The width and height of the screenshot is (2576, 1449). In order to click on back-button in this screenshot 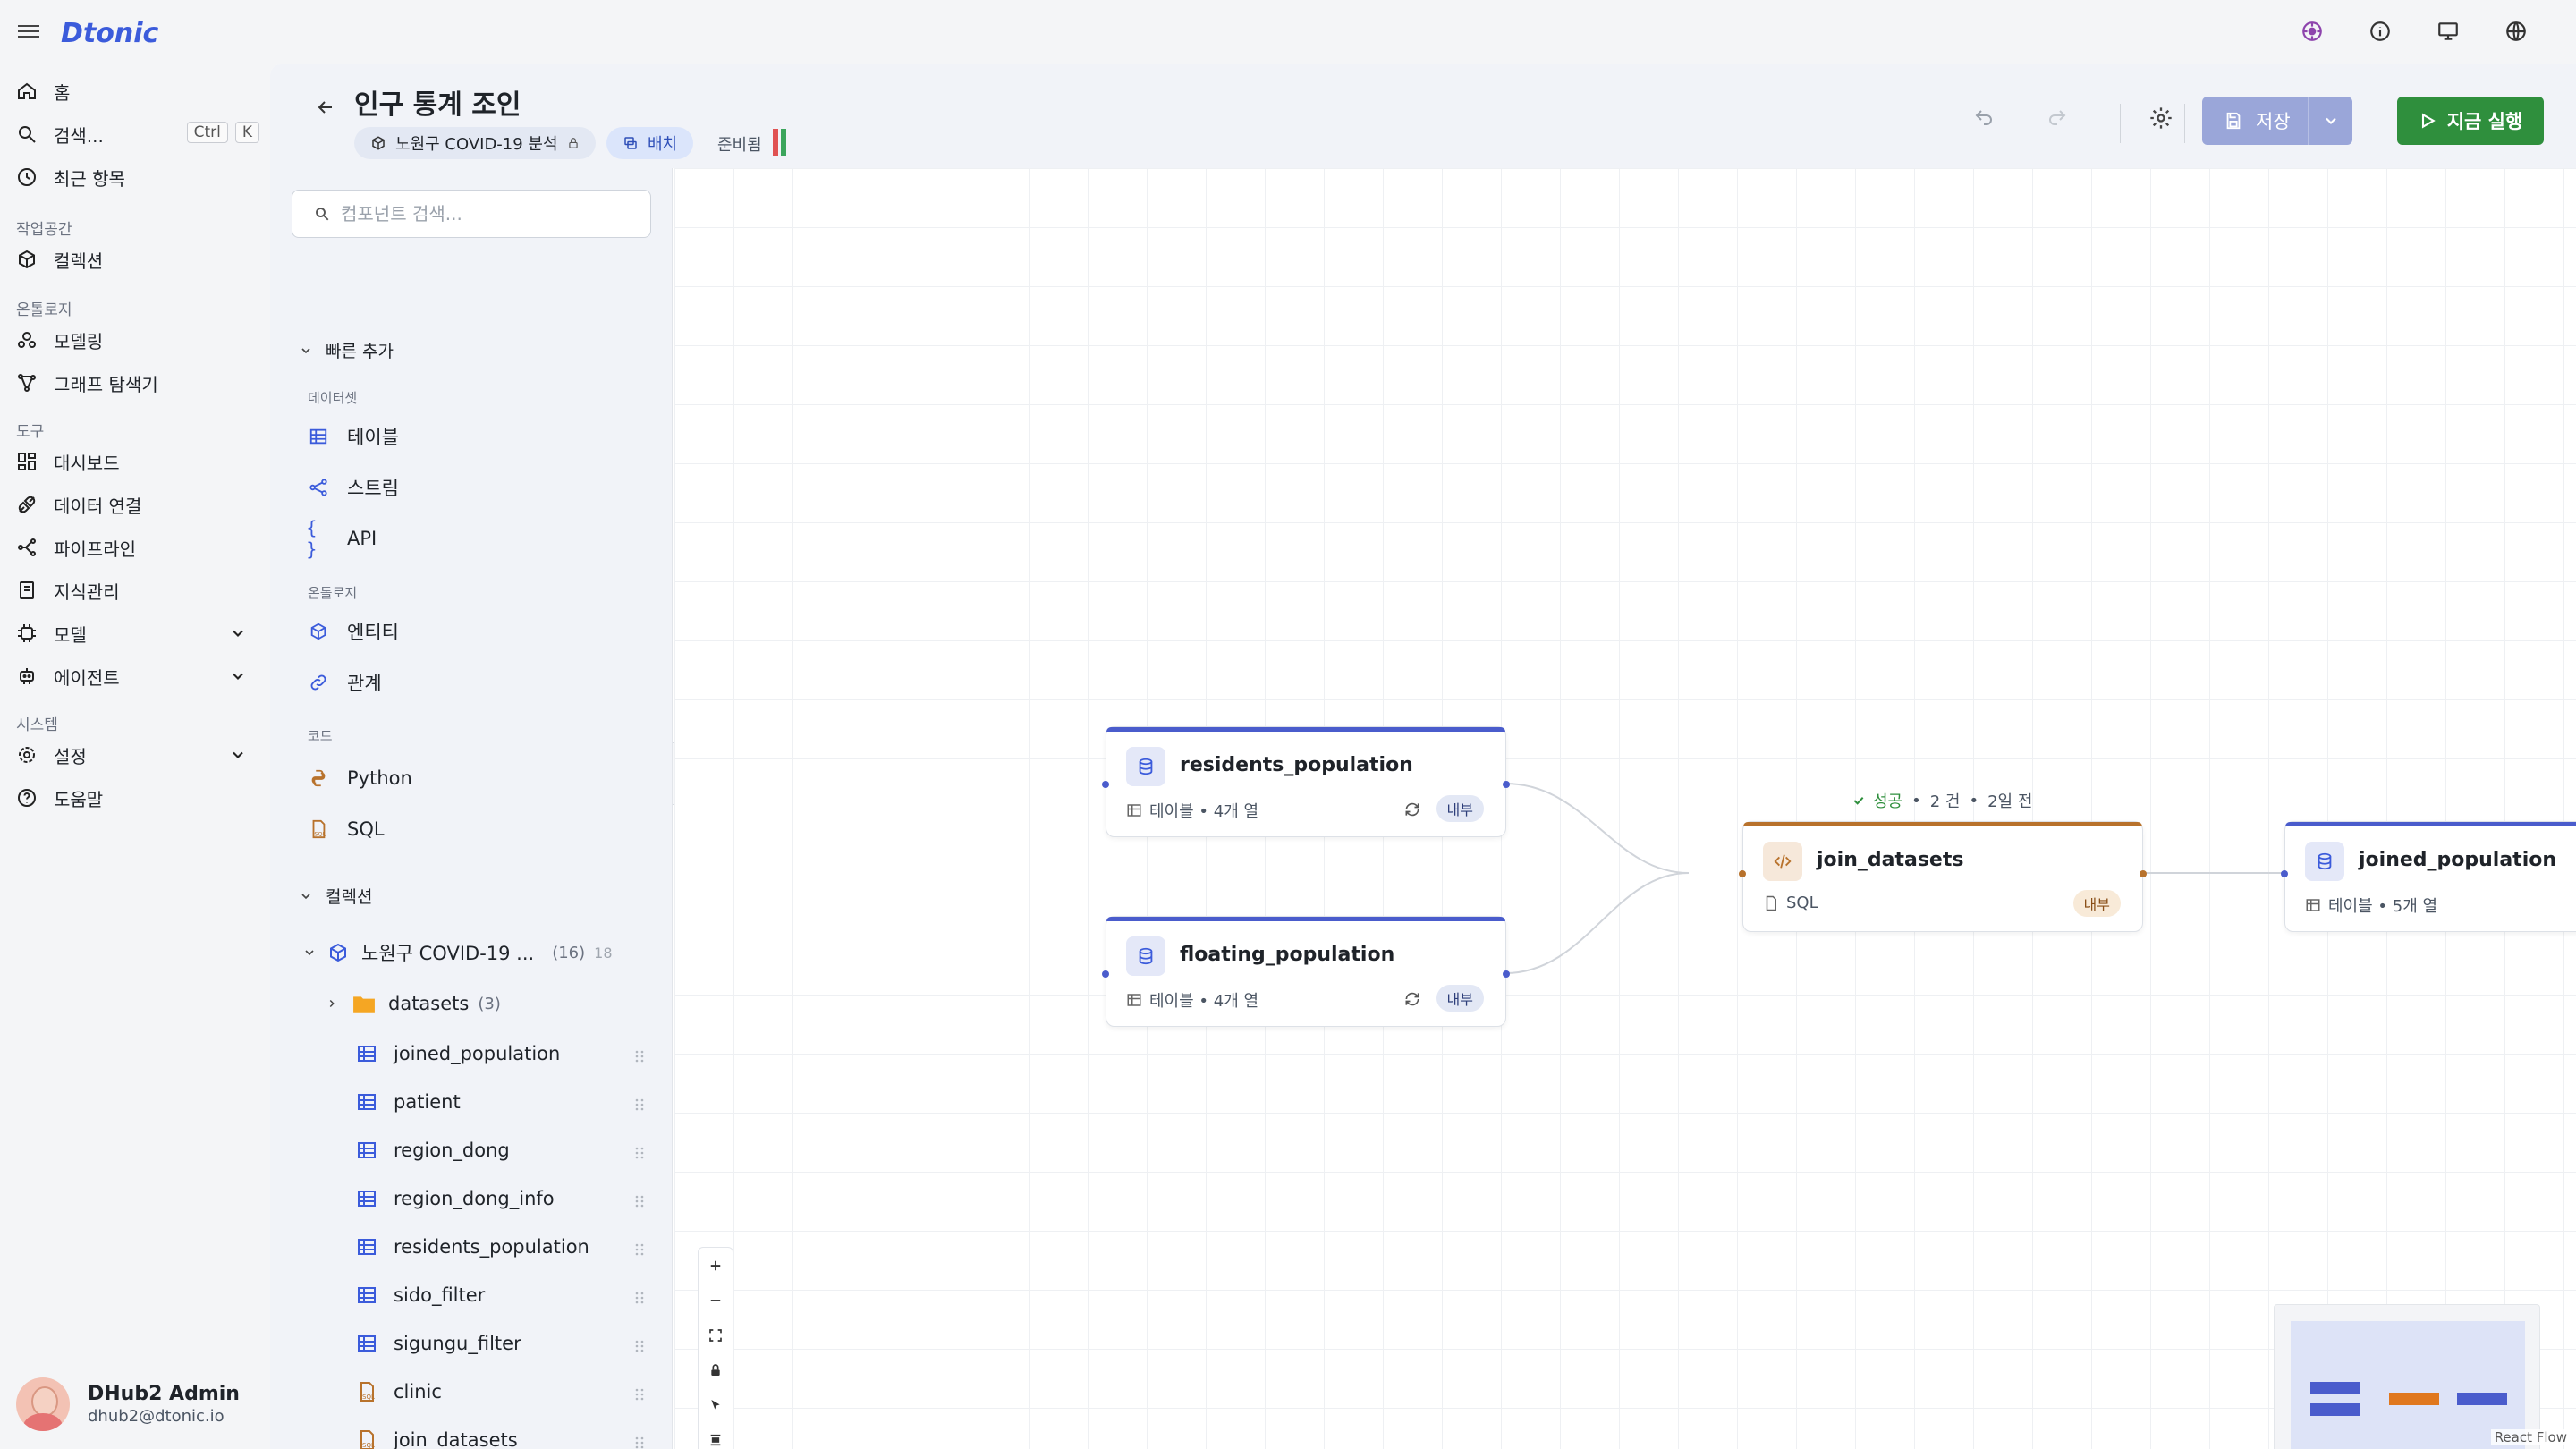, I will do `click(325, 107)`.